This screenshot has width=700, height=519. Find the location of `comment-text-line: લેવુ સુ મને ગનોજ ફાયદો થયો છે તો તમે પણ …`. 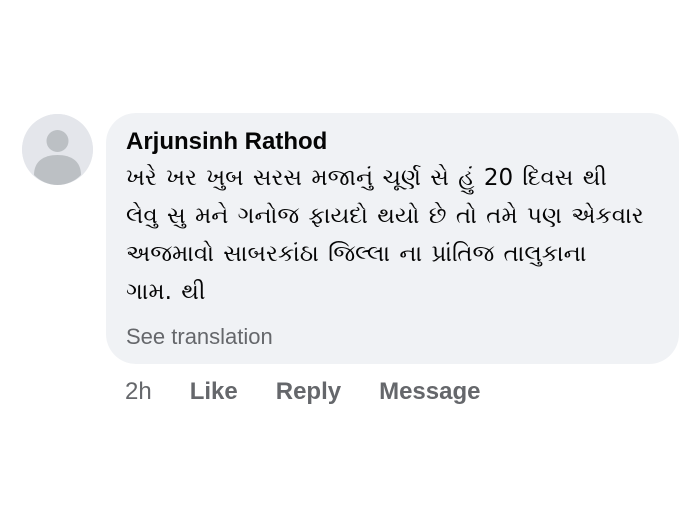

comment-text-line: લેવુ સુ મને ગનોજ ફાયદો થયો છે તો તમે પણ … is located at coordinates (385, 216).